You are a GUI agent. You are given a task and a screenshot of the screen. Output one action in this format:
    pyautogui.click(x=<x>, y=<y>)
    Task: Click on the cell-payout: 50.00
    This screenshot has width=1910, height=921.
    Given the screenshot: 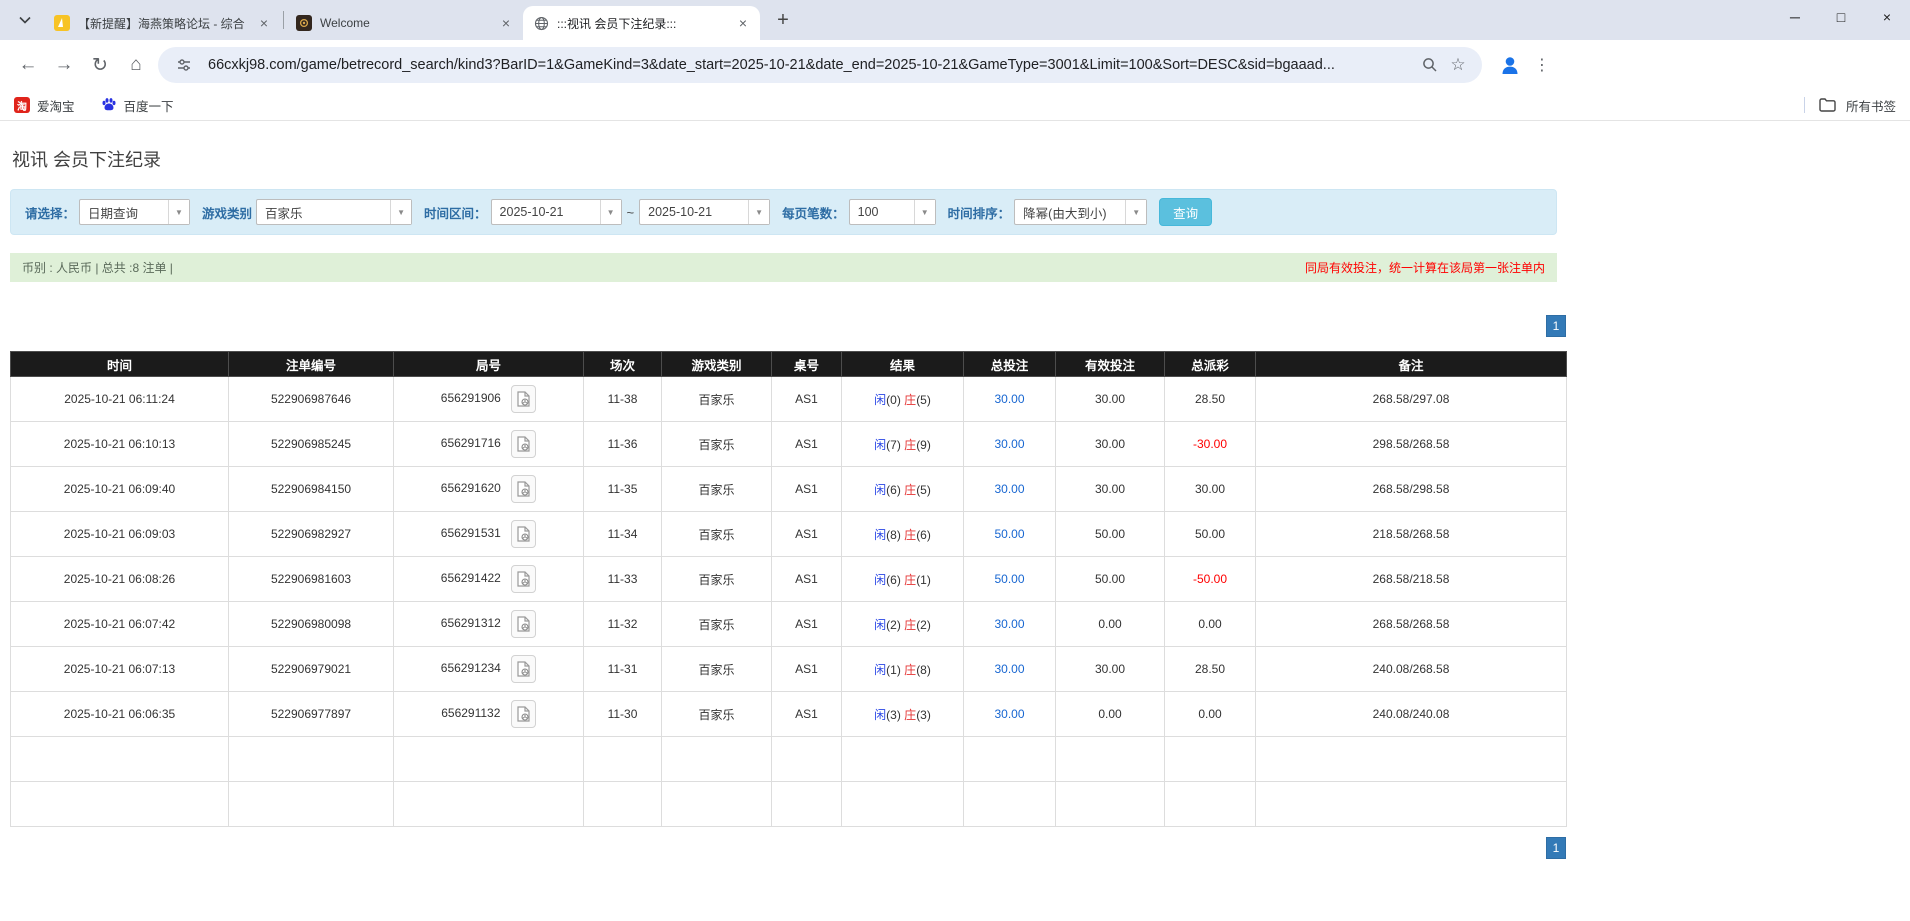 What is the action you would take?
    pyautogui.click(x=1210, y=534)
    